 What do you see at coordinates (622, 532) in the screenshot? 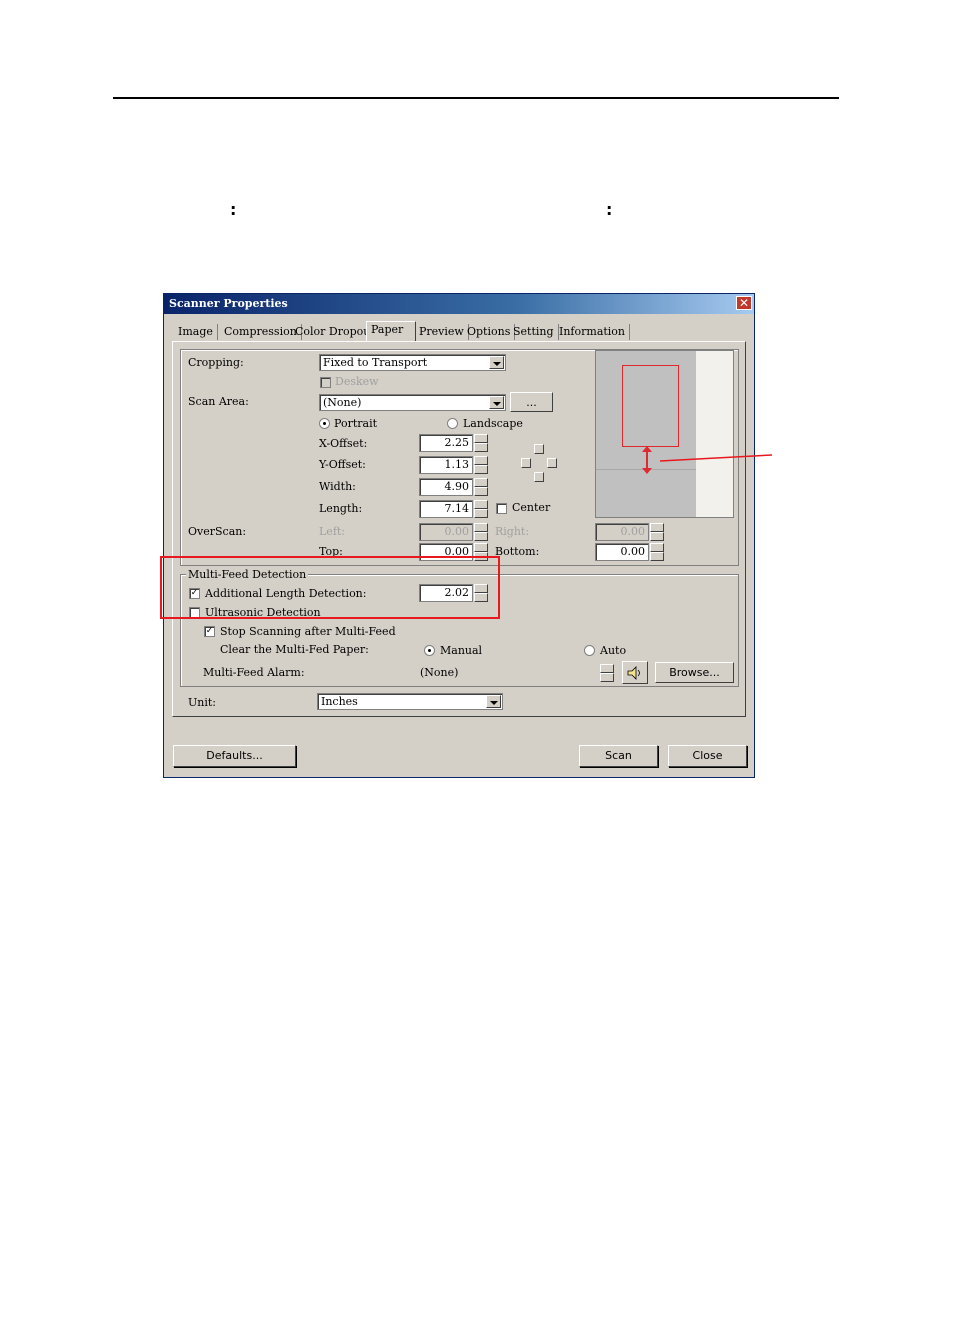
I see `overscan-right-input: 0.00` at bounding box center [622, 532].